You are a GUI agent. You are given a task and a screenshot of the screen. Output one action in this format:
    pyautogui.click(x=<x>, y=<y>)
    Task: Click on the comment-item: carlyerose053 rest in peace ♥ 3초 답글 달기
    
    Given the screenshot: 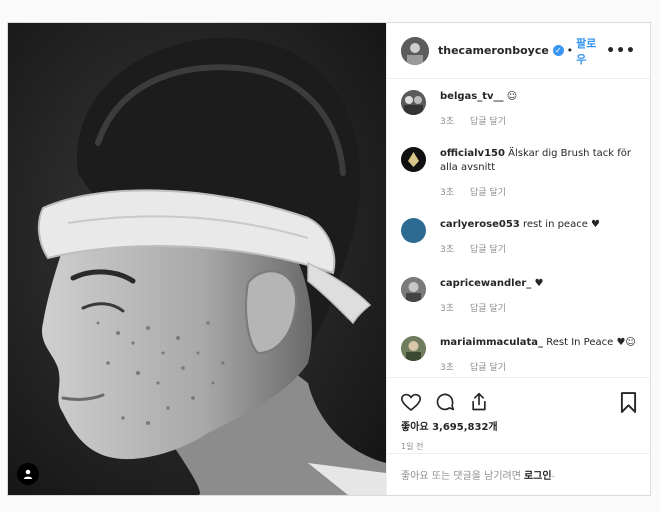 What is the action you would take?
    pyautogui.click(x=521, y=236)
    